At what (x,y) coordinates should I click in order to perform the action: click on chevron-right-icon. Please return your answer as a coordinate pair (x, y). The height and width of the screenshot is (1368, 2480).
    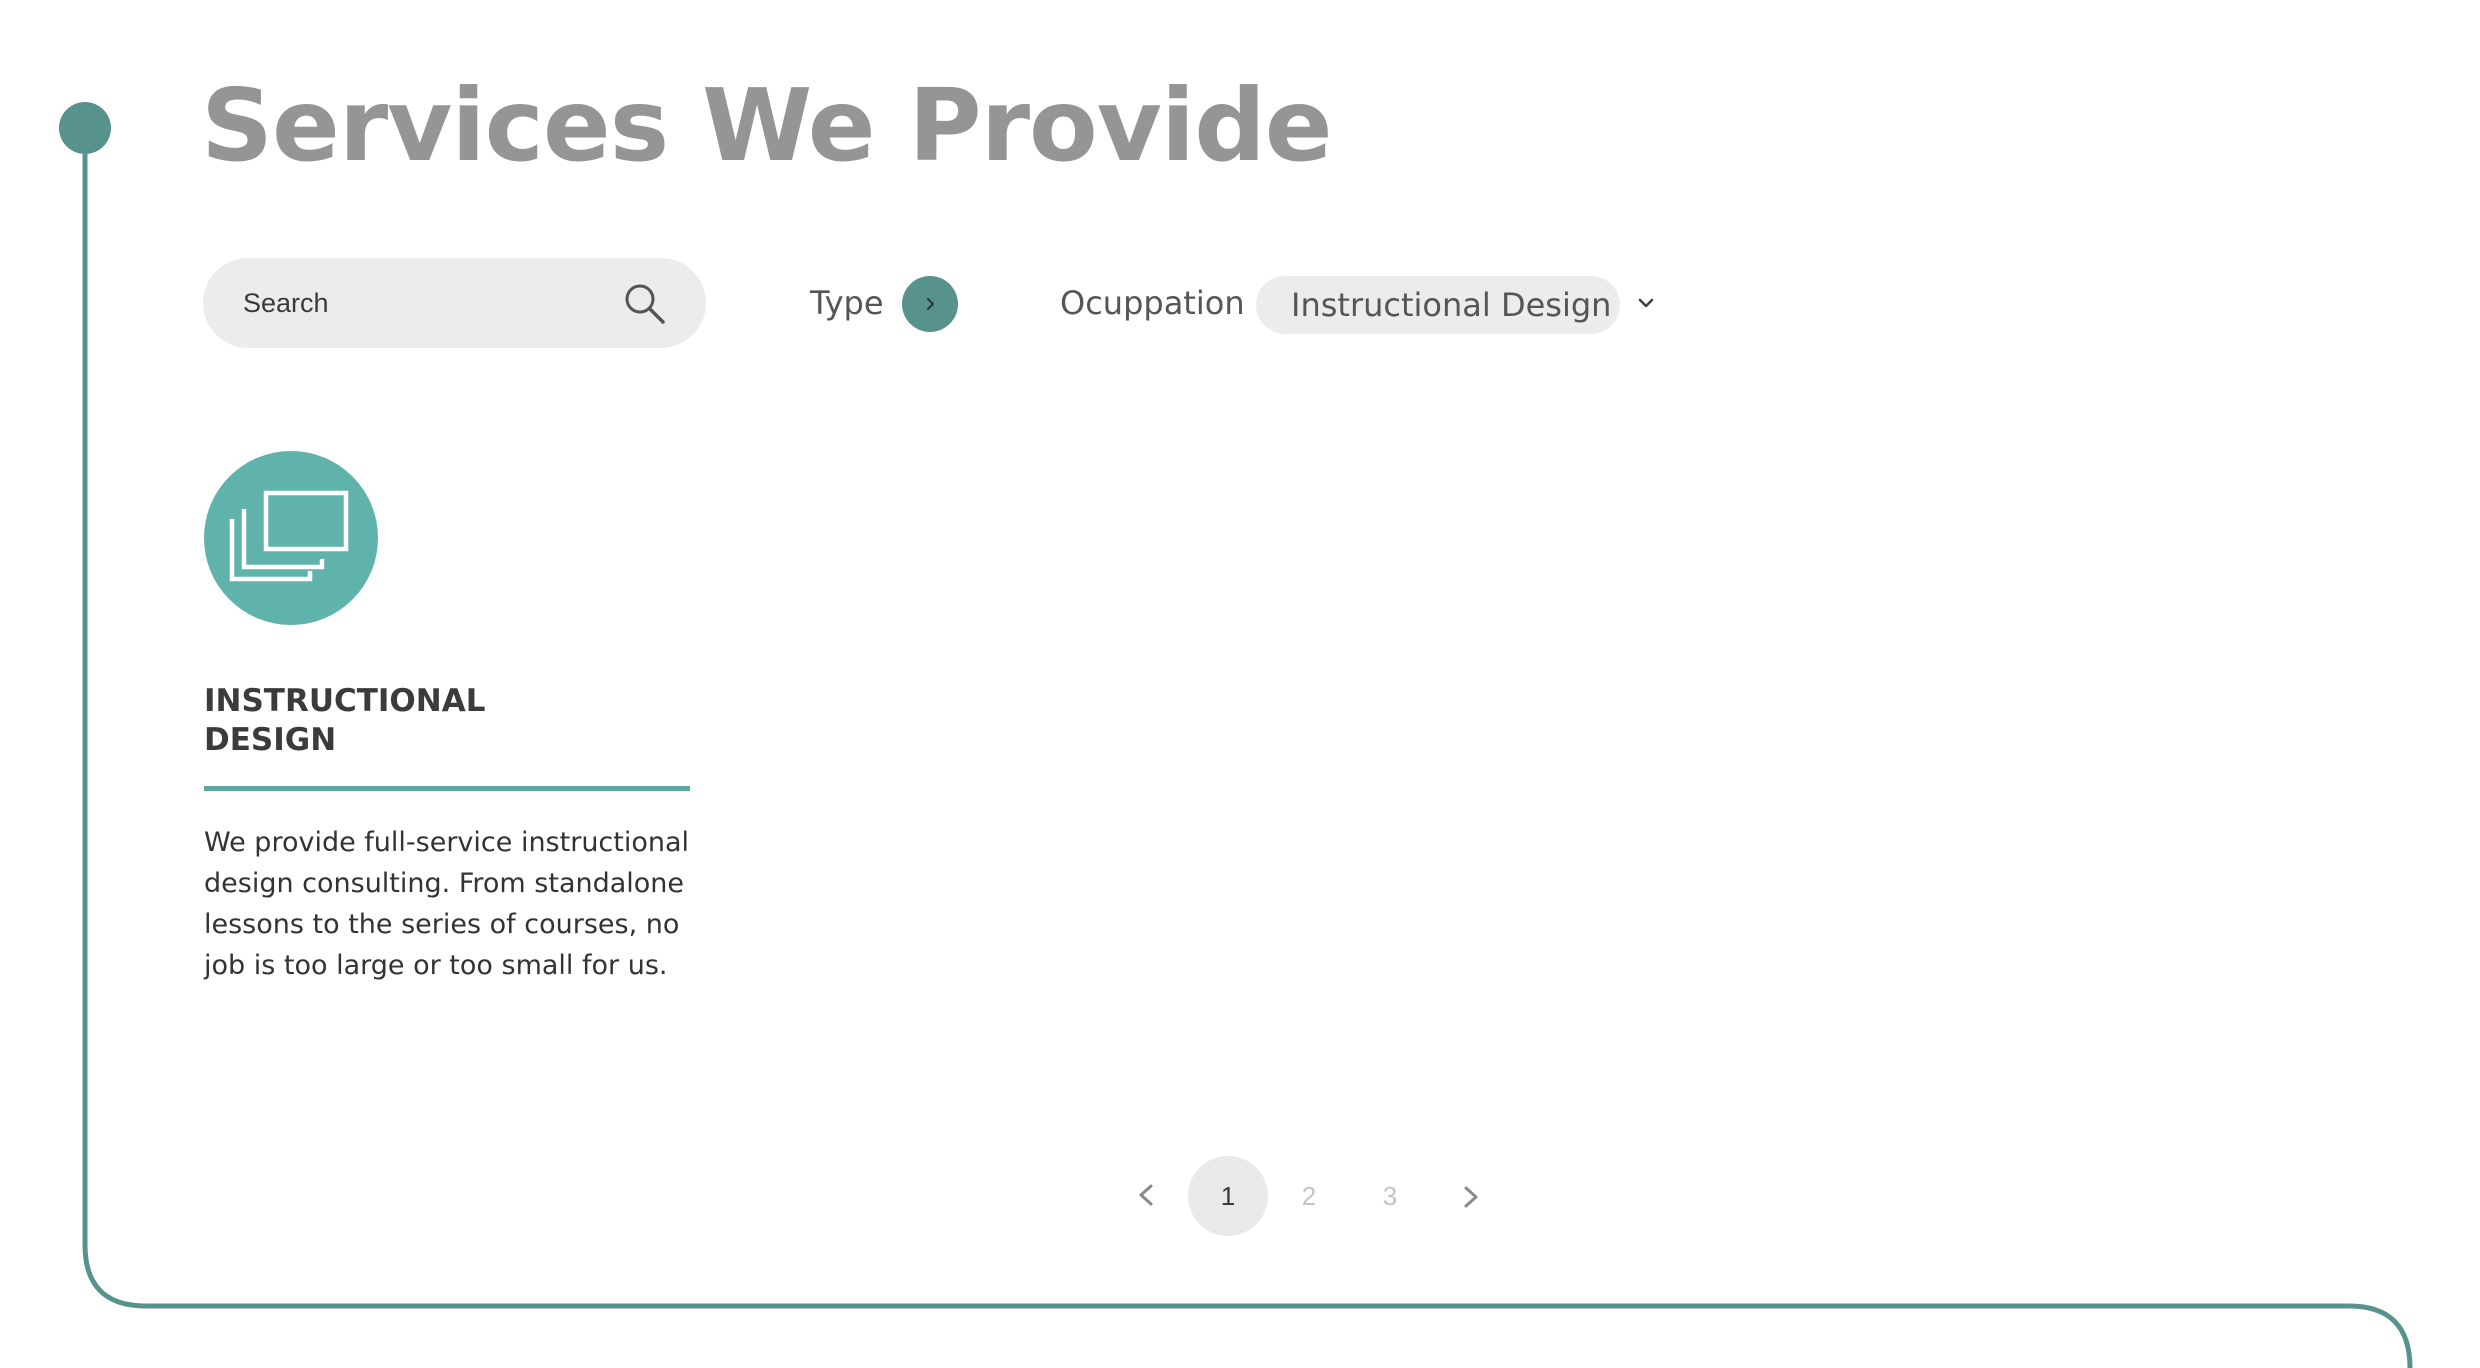
    Looking at the image, I should click on (930, 304).